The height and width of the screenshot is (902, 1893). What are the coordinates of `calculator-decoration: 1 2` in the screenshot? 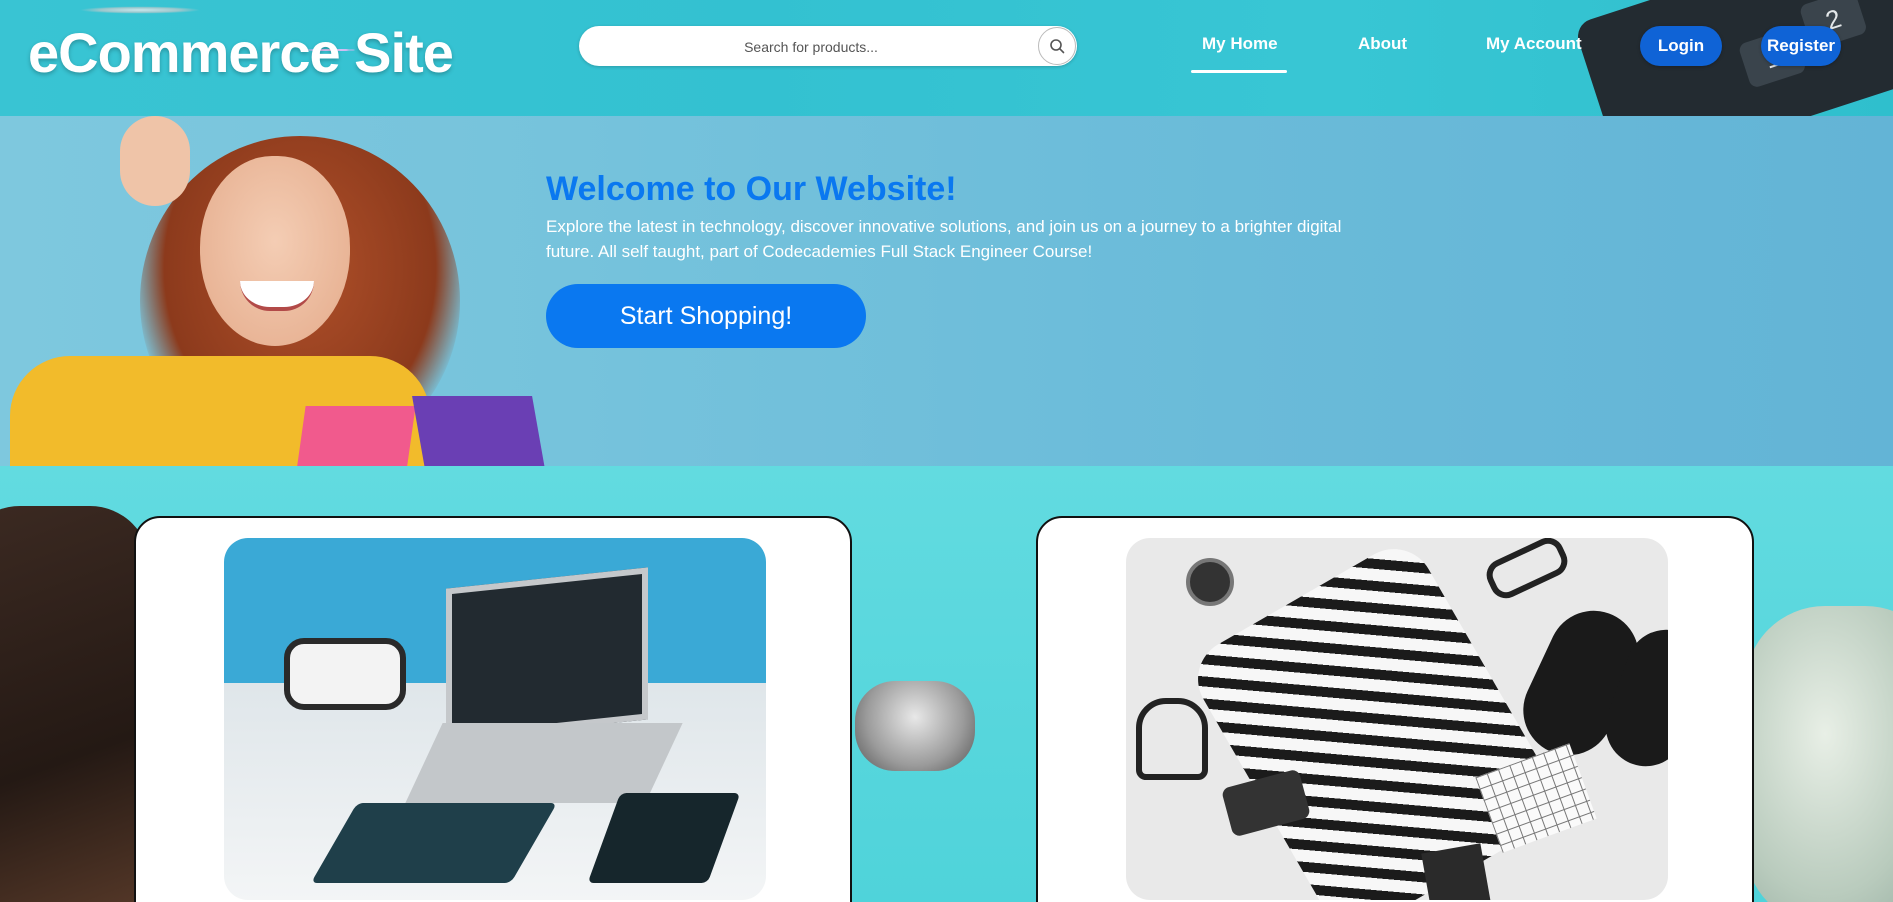 It's located at (1733, 58).